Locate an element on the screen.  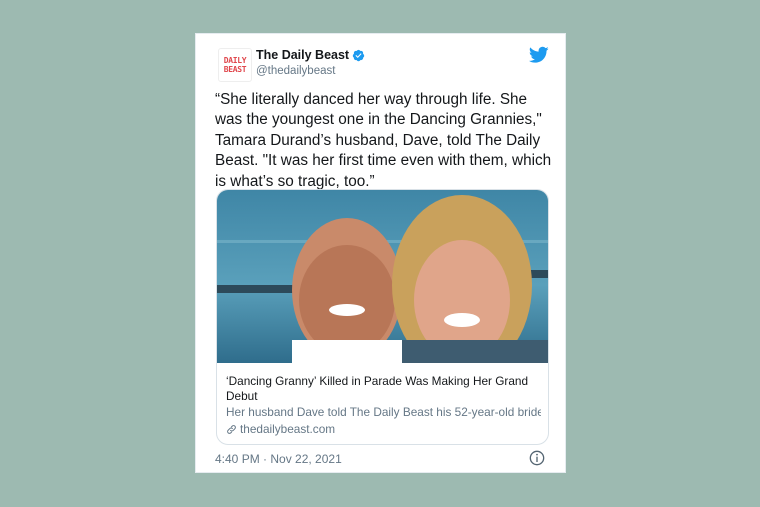
author-handle: @thedailybeast is located at coordinates (295, 71).